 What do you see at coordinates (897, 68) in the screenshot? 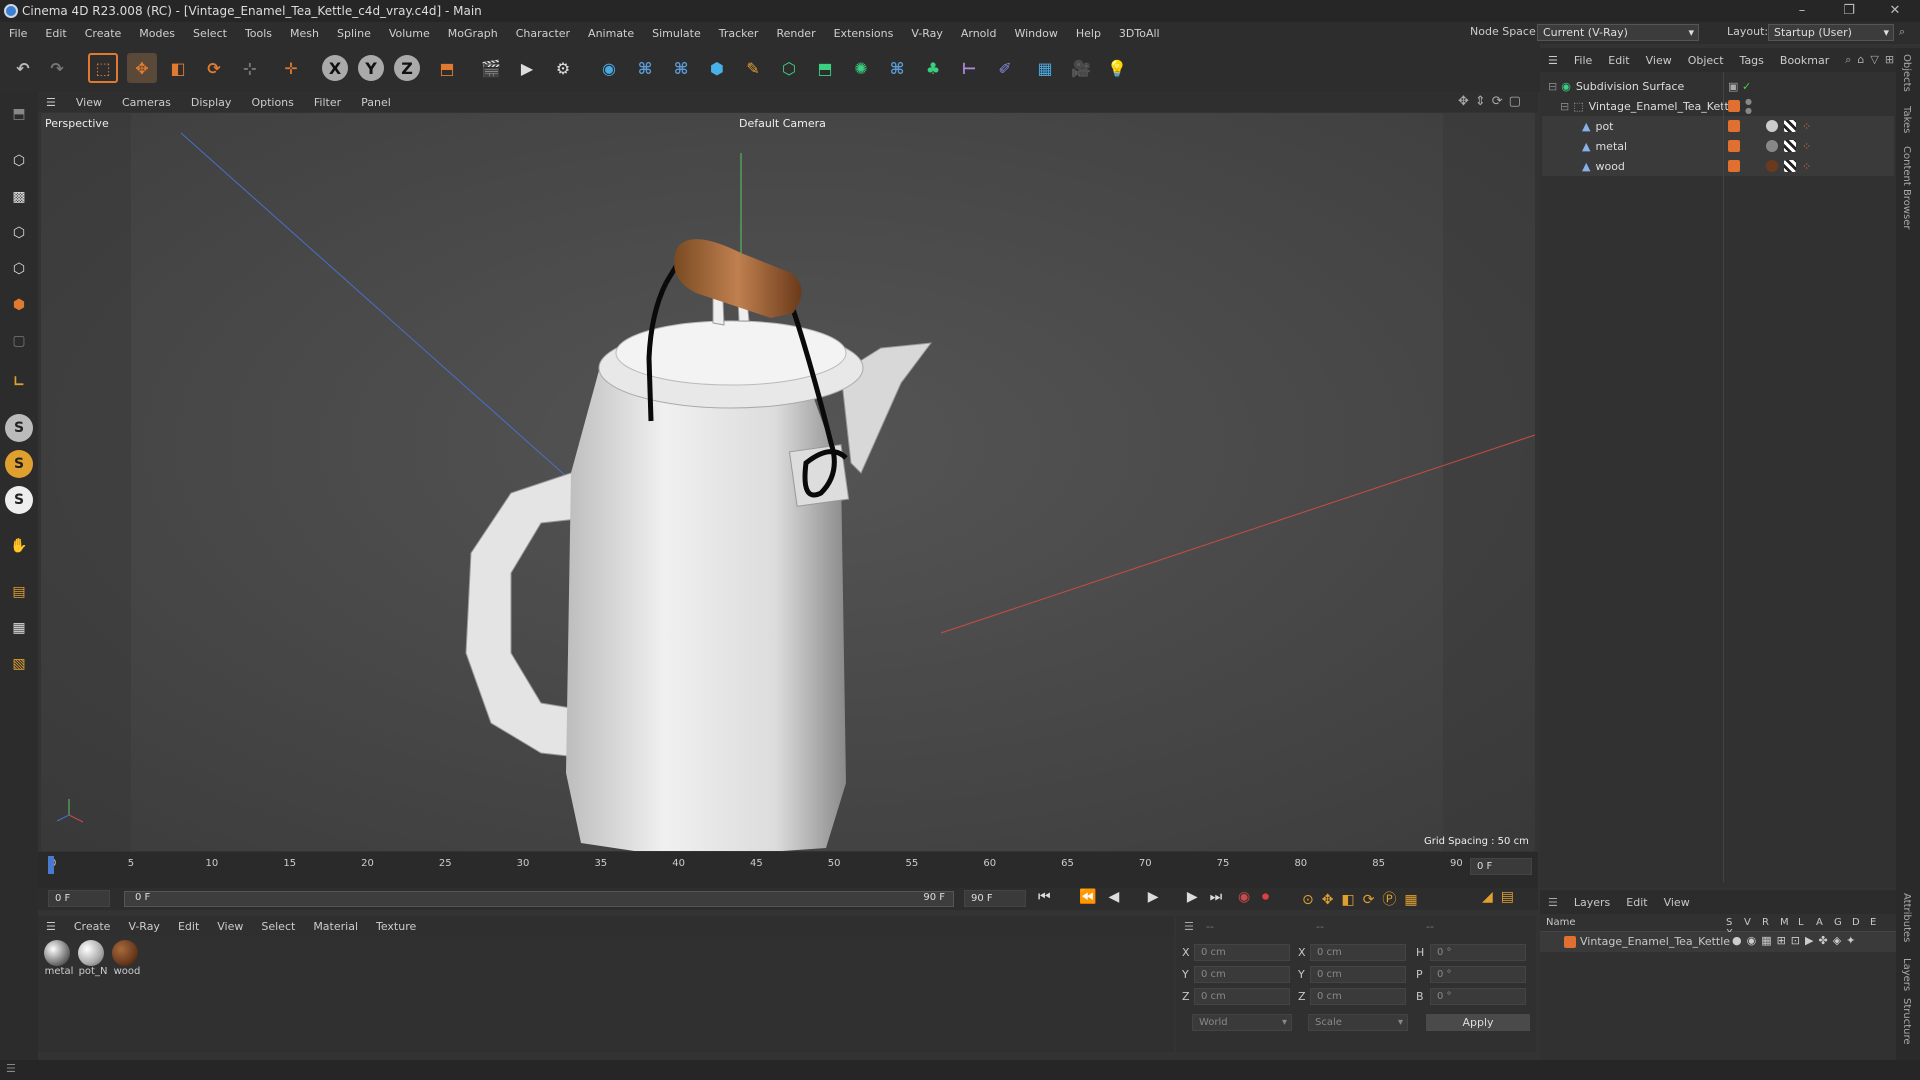
I see `python-generator-icon: ⌘` at bounding box center [897, 68].